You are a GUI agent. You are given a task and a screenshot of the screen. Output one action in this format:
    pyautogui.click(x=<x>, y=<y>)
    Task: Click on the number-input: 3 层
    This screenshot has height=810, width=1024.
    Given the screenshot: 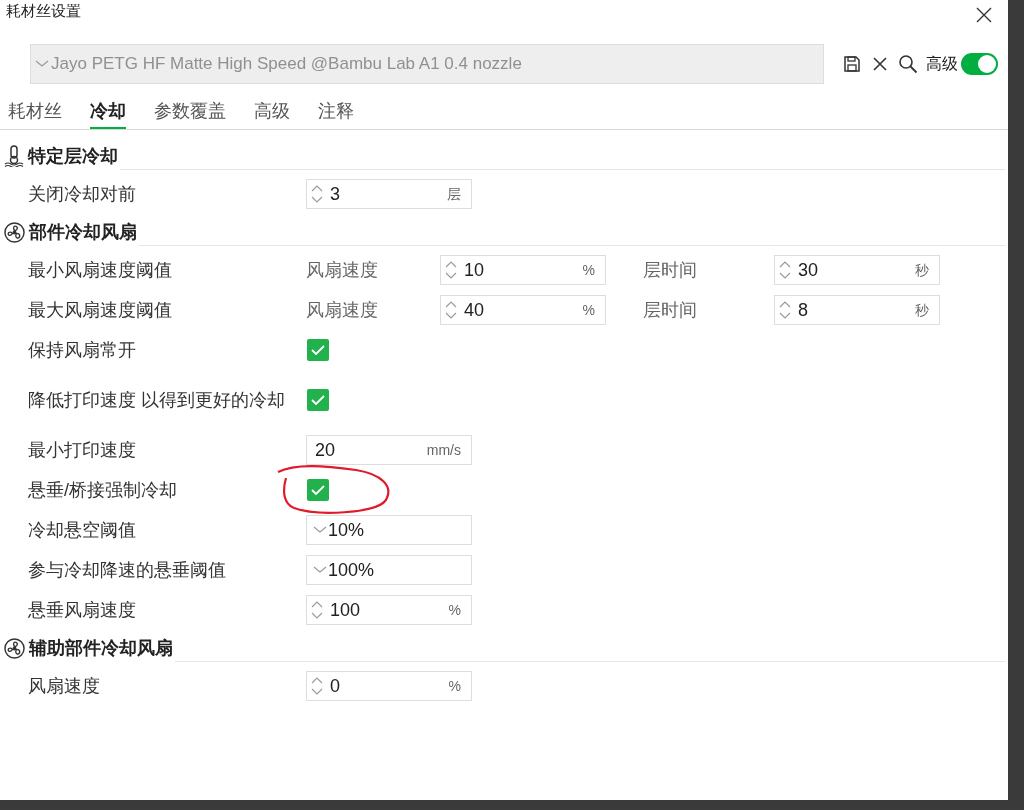 What is the action you would take?
    pyautogui.click(x=389, y=194)
    